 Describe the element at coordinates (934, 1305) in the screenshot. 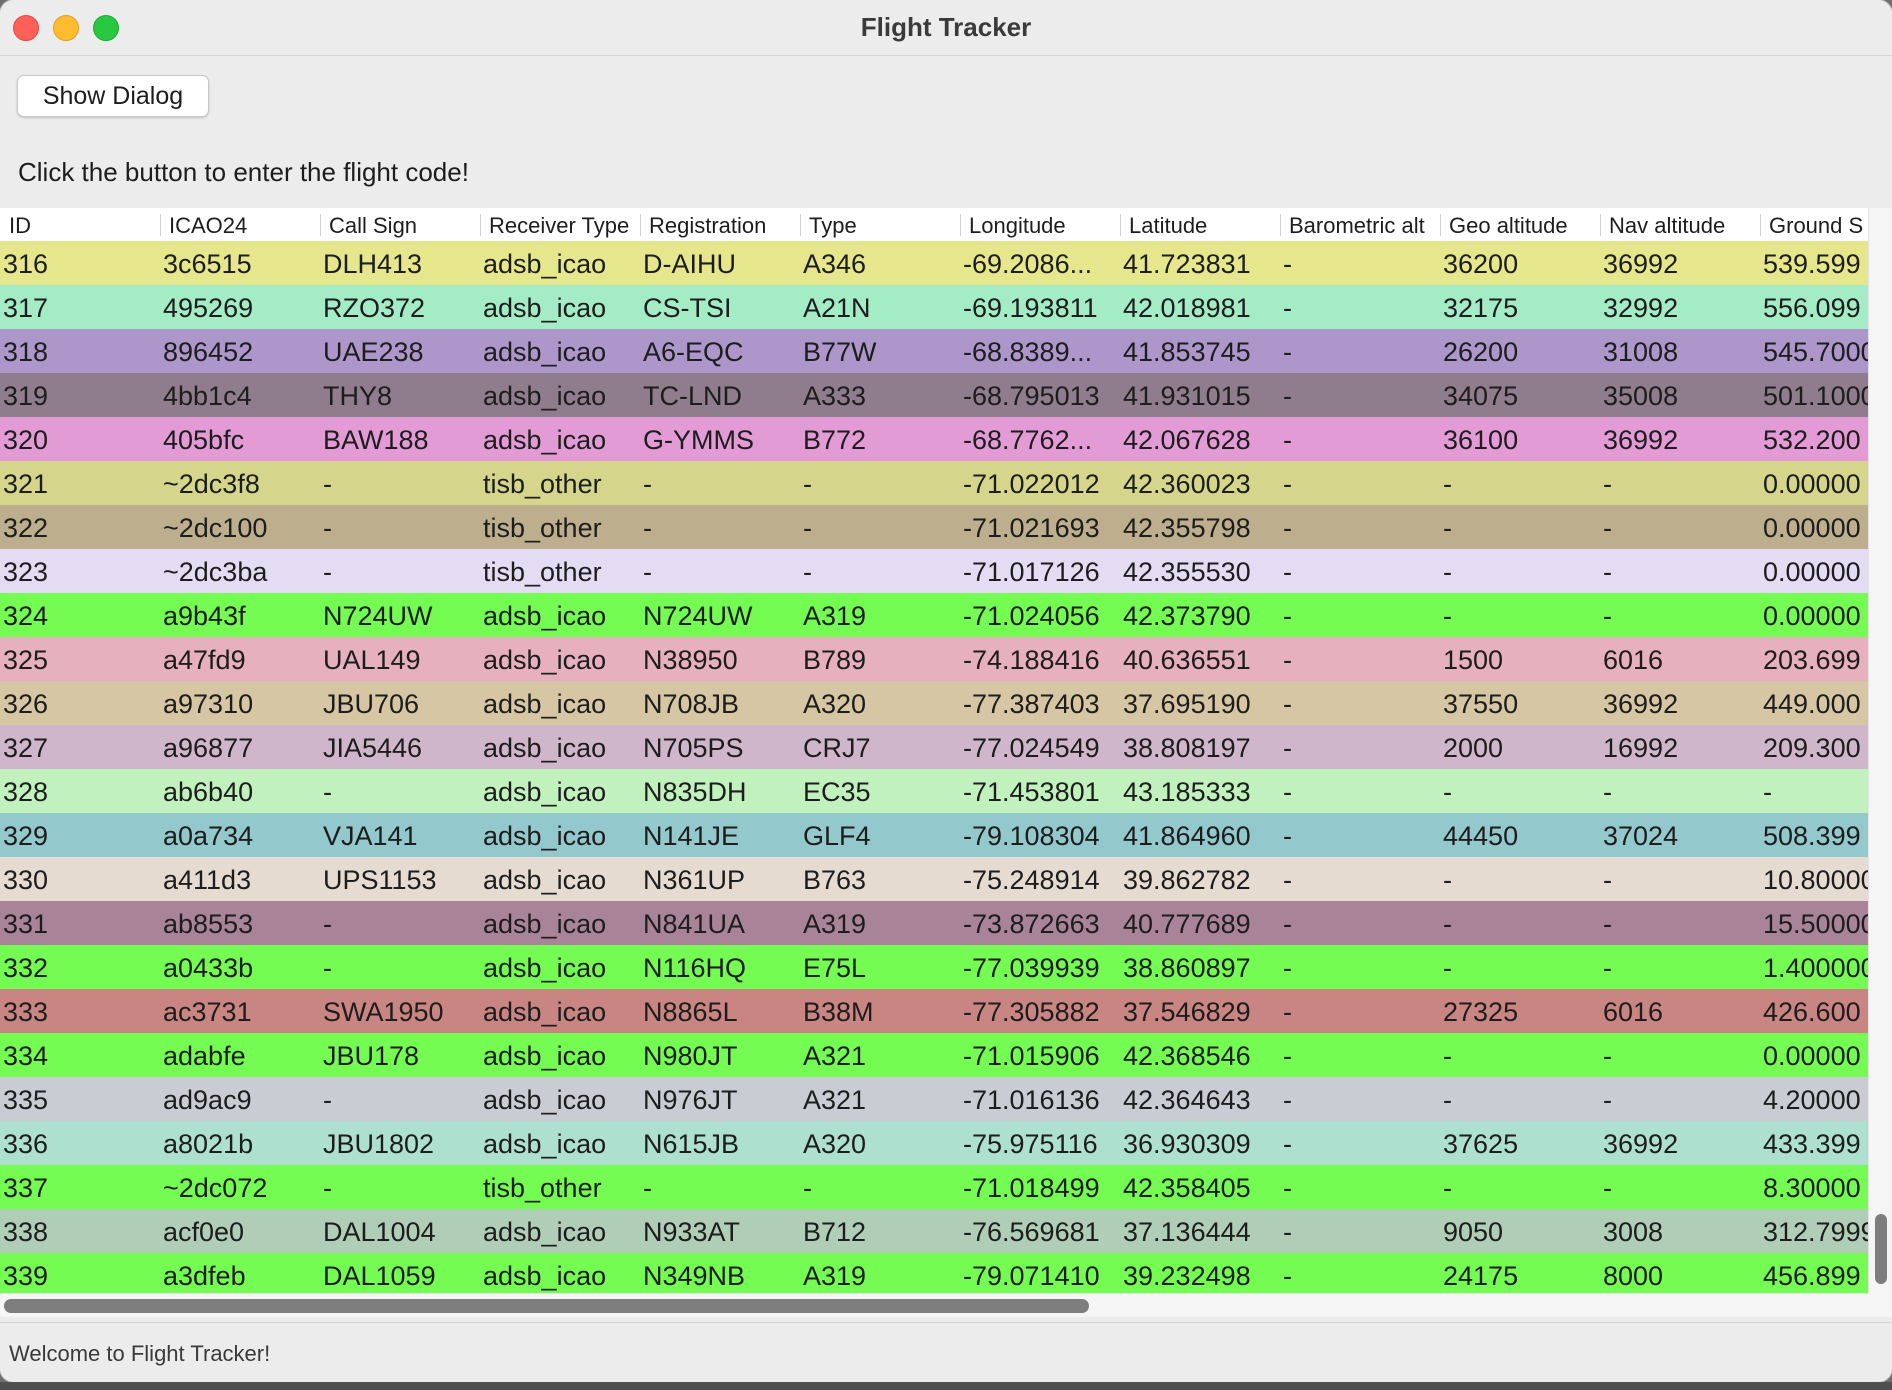

I see `horizontal-scrollbar` at that location.